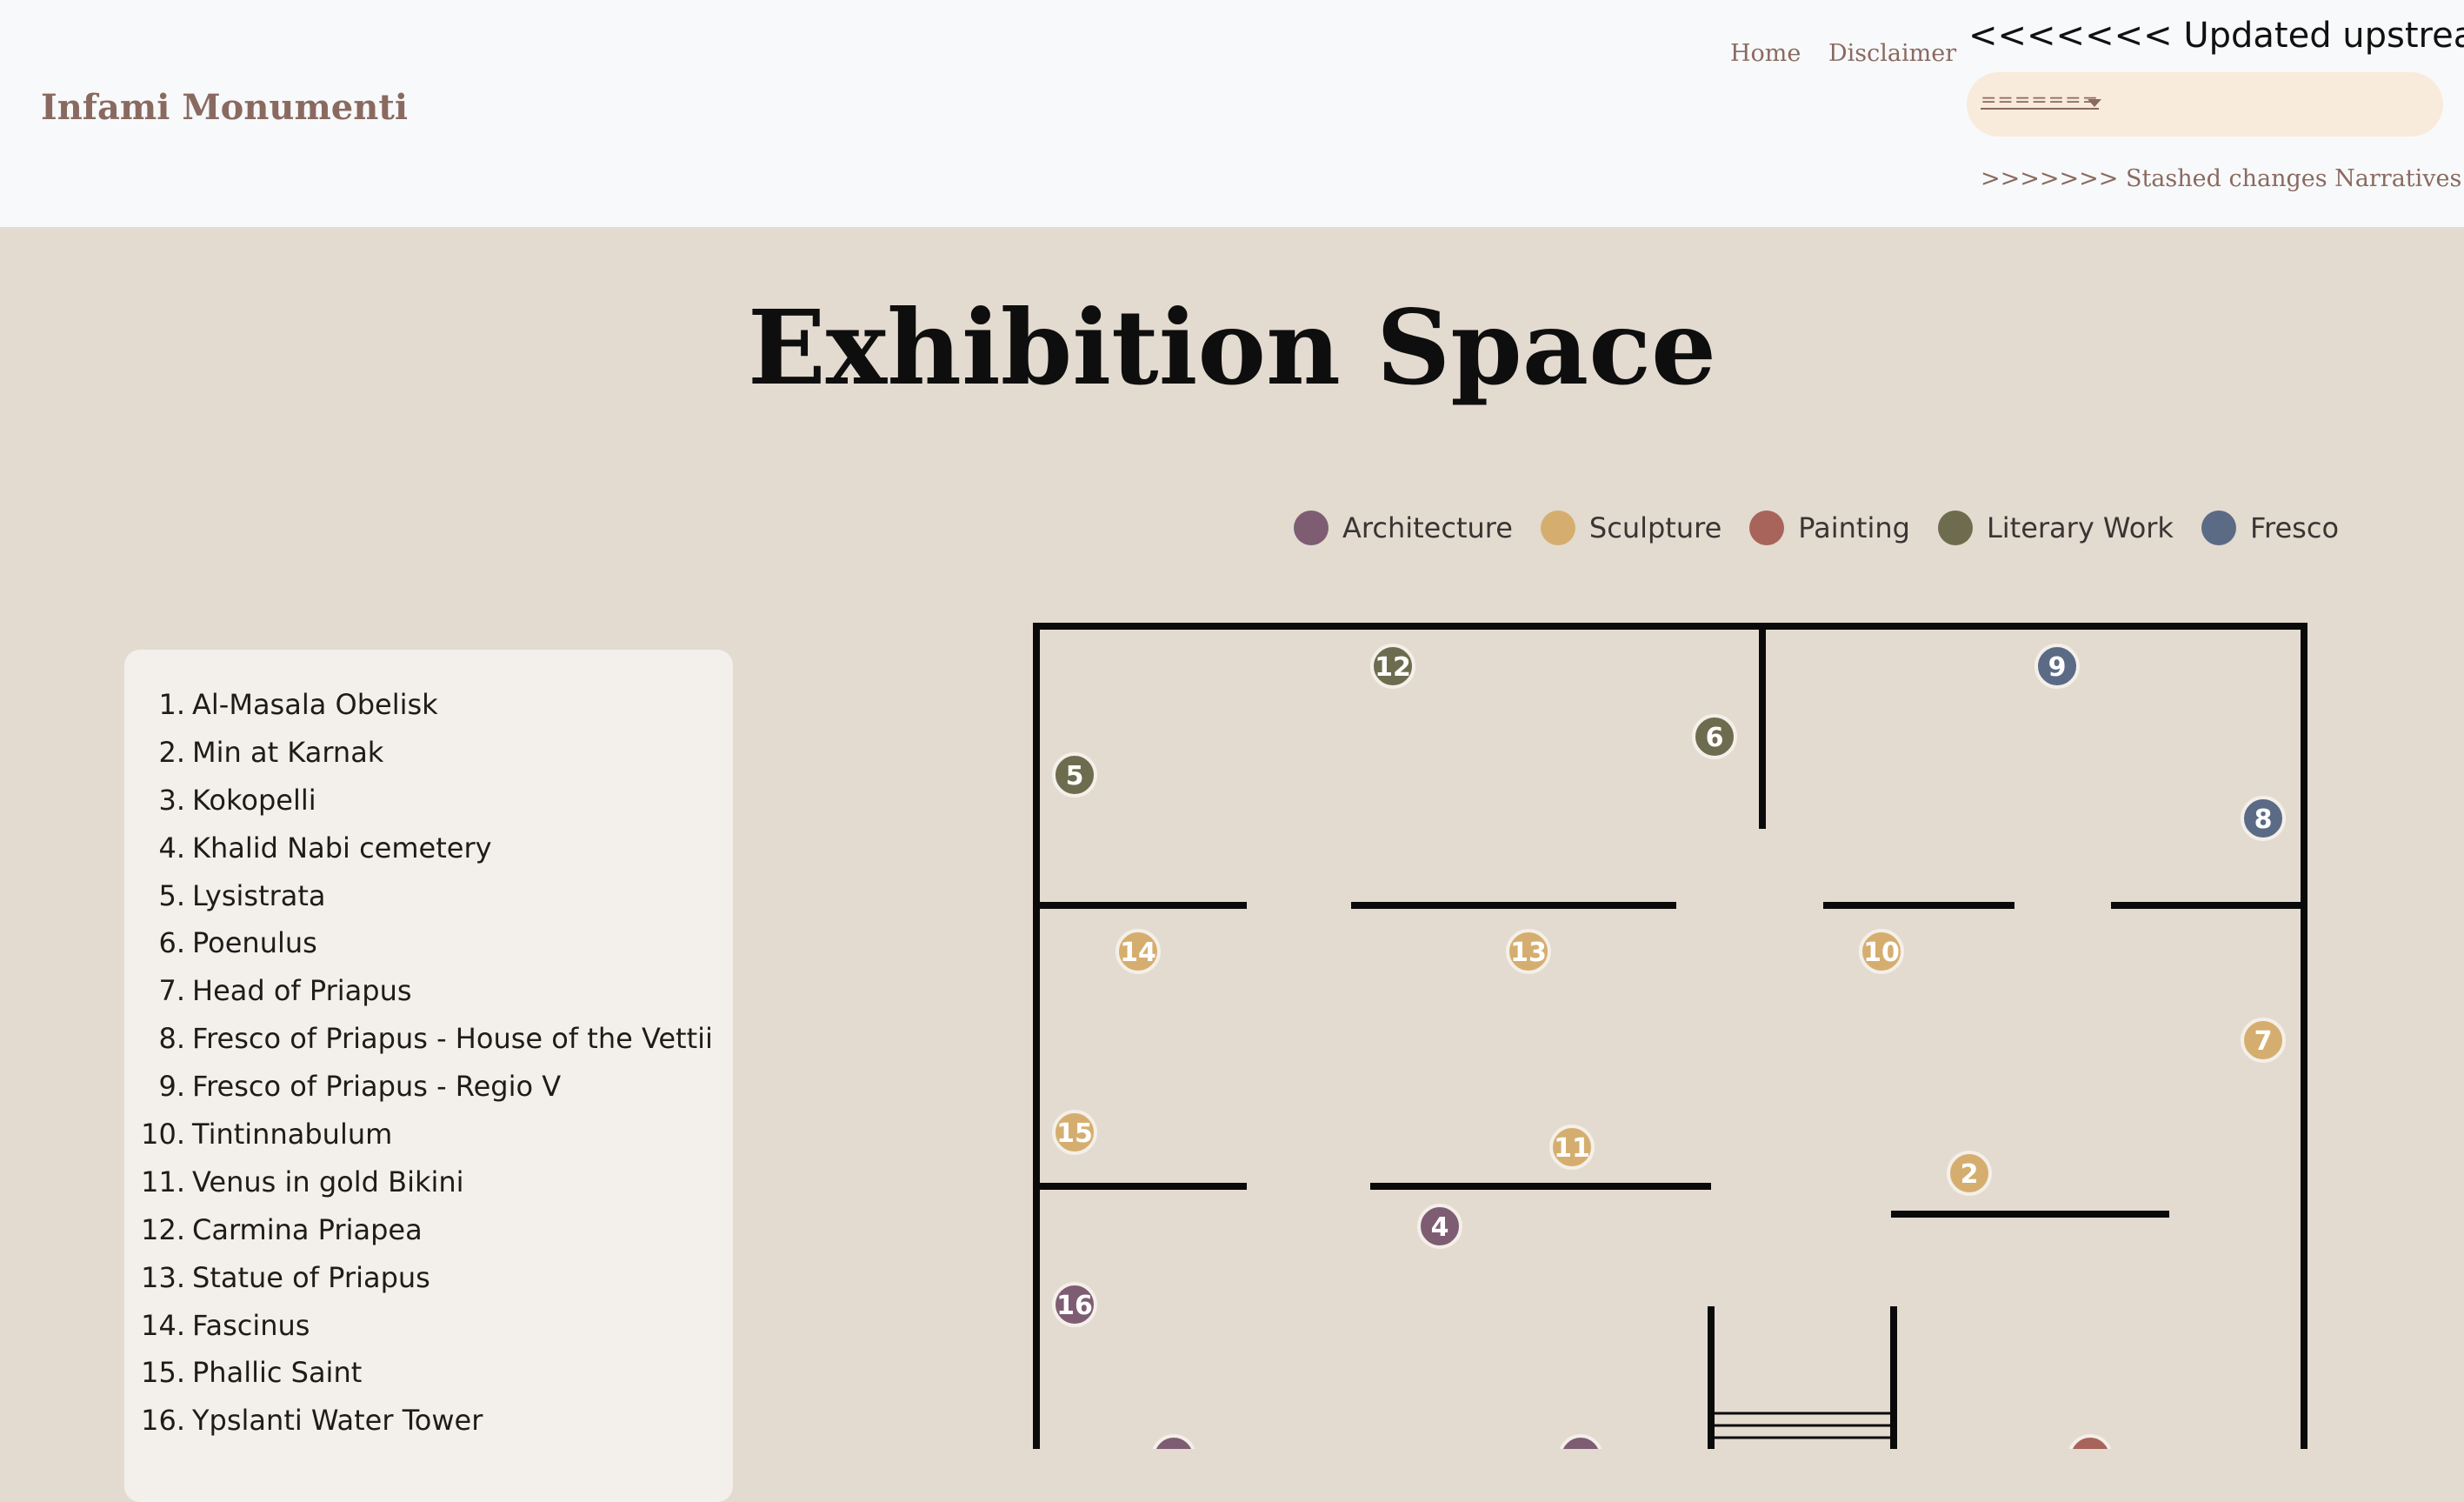 The height and width of the screenshot is (1502, 2464). I want to click on exhibit-marker: 9, so click(2057, 666).